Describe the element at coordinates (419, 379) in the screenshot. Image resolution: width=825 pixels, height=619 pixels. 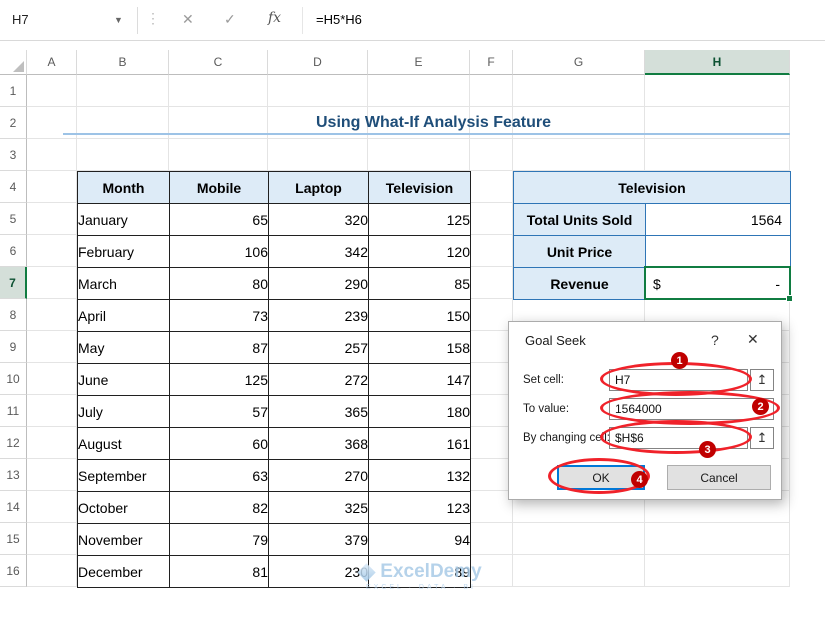
I see `cell-television: 147` at that location.